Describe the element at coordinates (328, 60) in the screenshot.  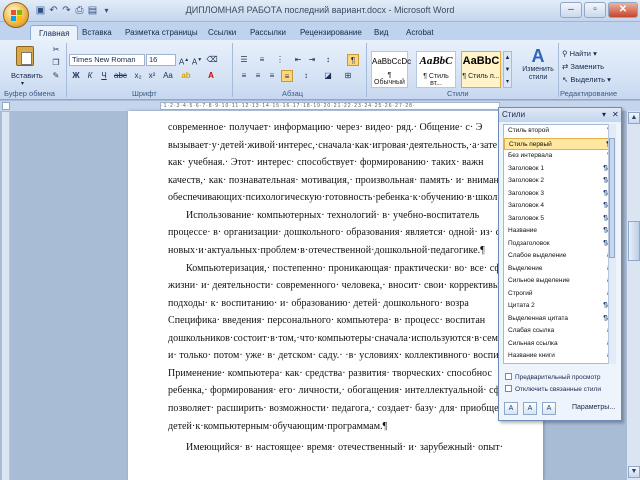
I see `sort-icon: ↕` at that location.